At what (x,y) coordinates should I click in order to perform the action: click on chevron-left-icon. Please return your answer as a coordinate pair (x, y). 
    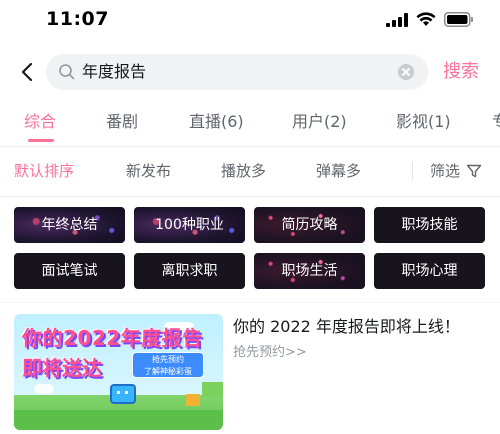
    Looking at the image, I should click on (27, 72).